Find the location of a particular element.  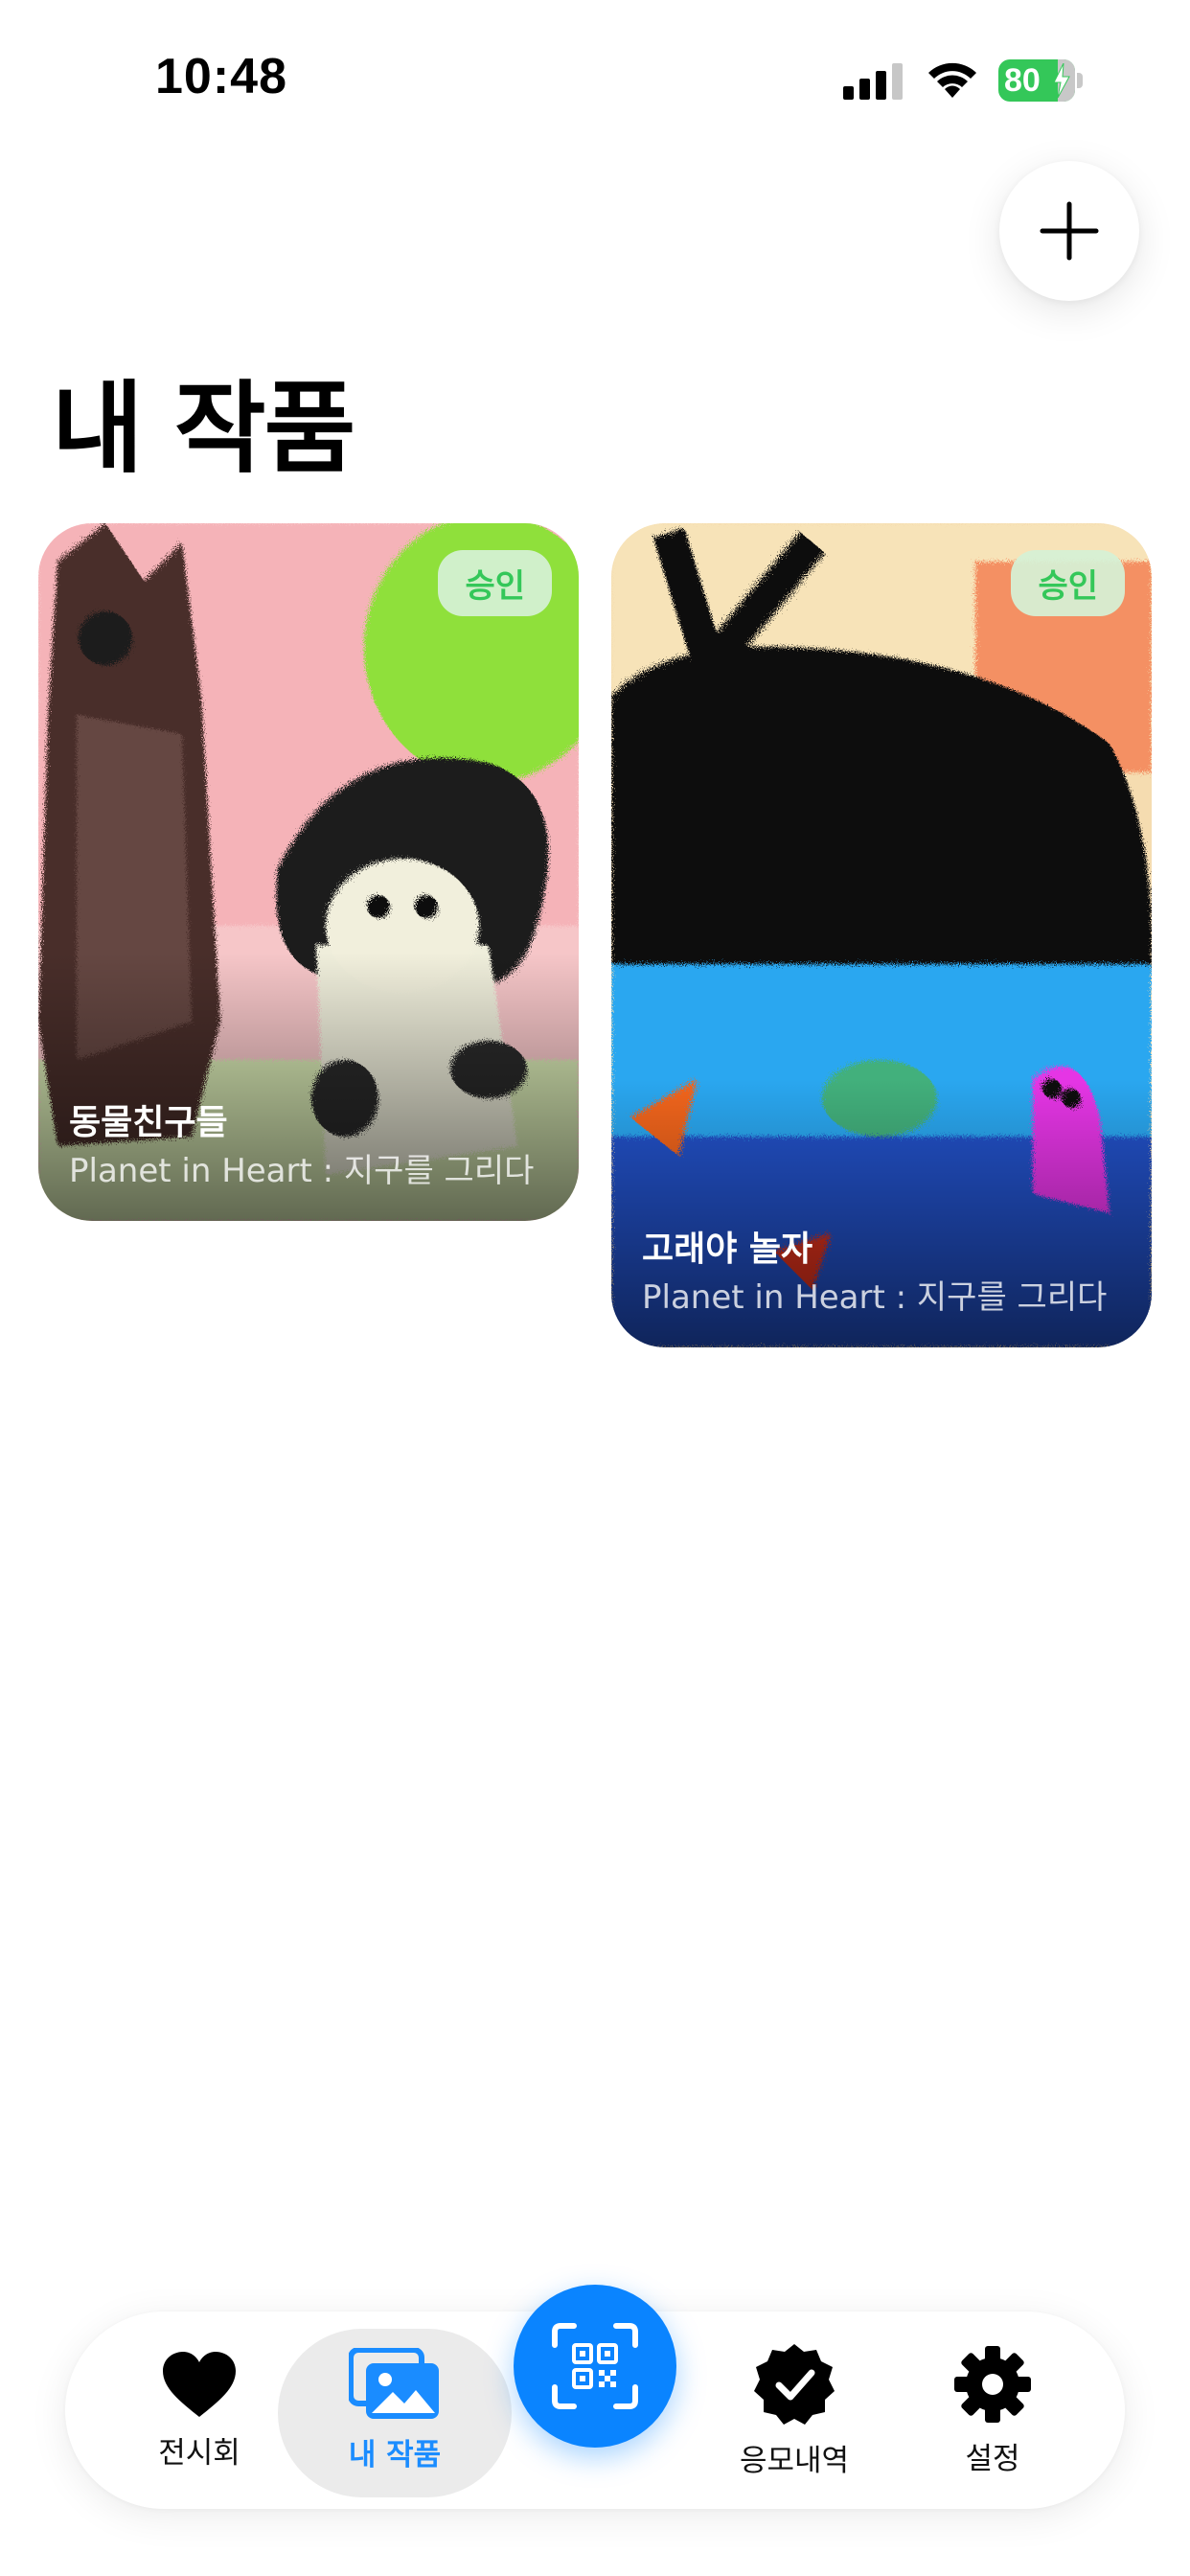

tab-submissions: 응모내역 is located at coordinates (795, 2410).